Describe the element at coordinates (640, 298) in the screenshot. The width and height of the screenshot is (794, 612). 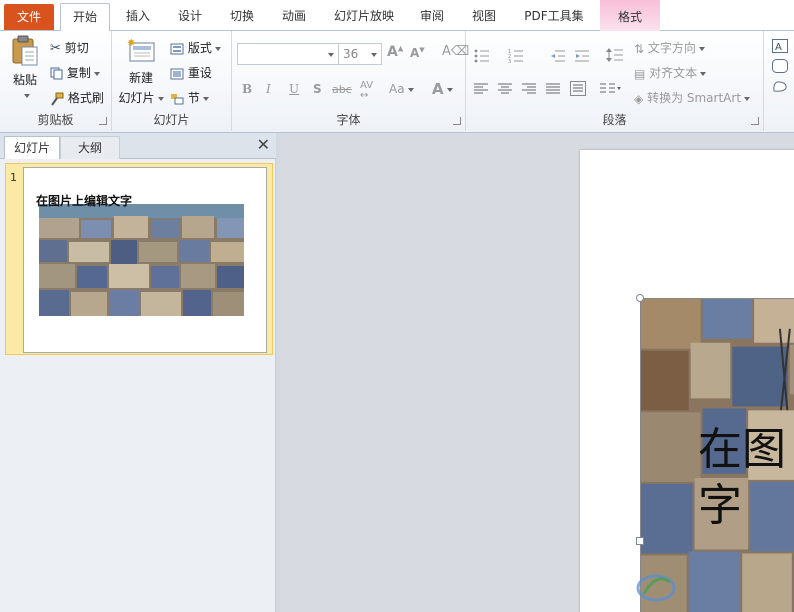
I see `resize-handle-top-left` at that location.